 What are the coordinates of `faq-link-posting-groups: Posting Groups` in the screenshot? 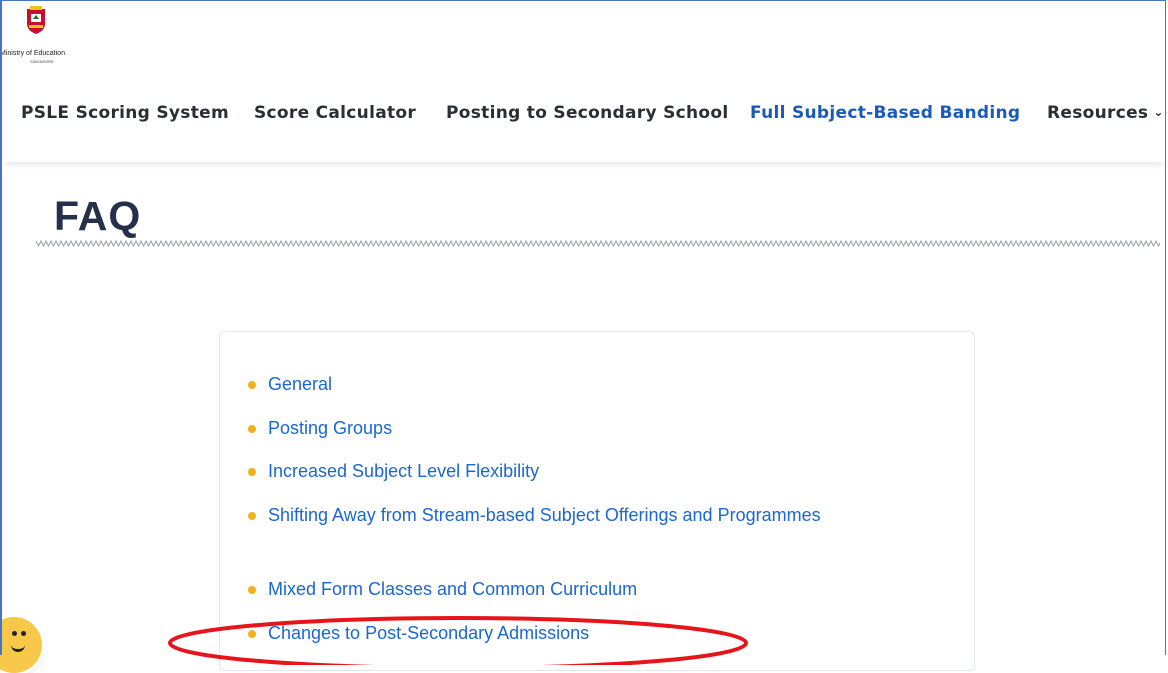 It's located at (538, 428).